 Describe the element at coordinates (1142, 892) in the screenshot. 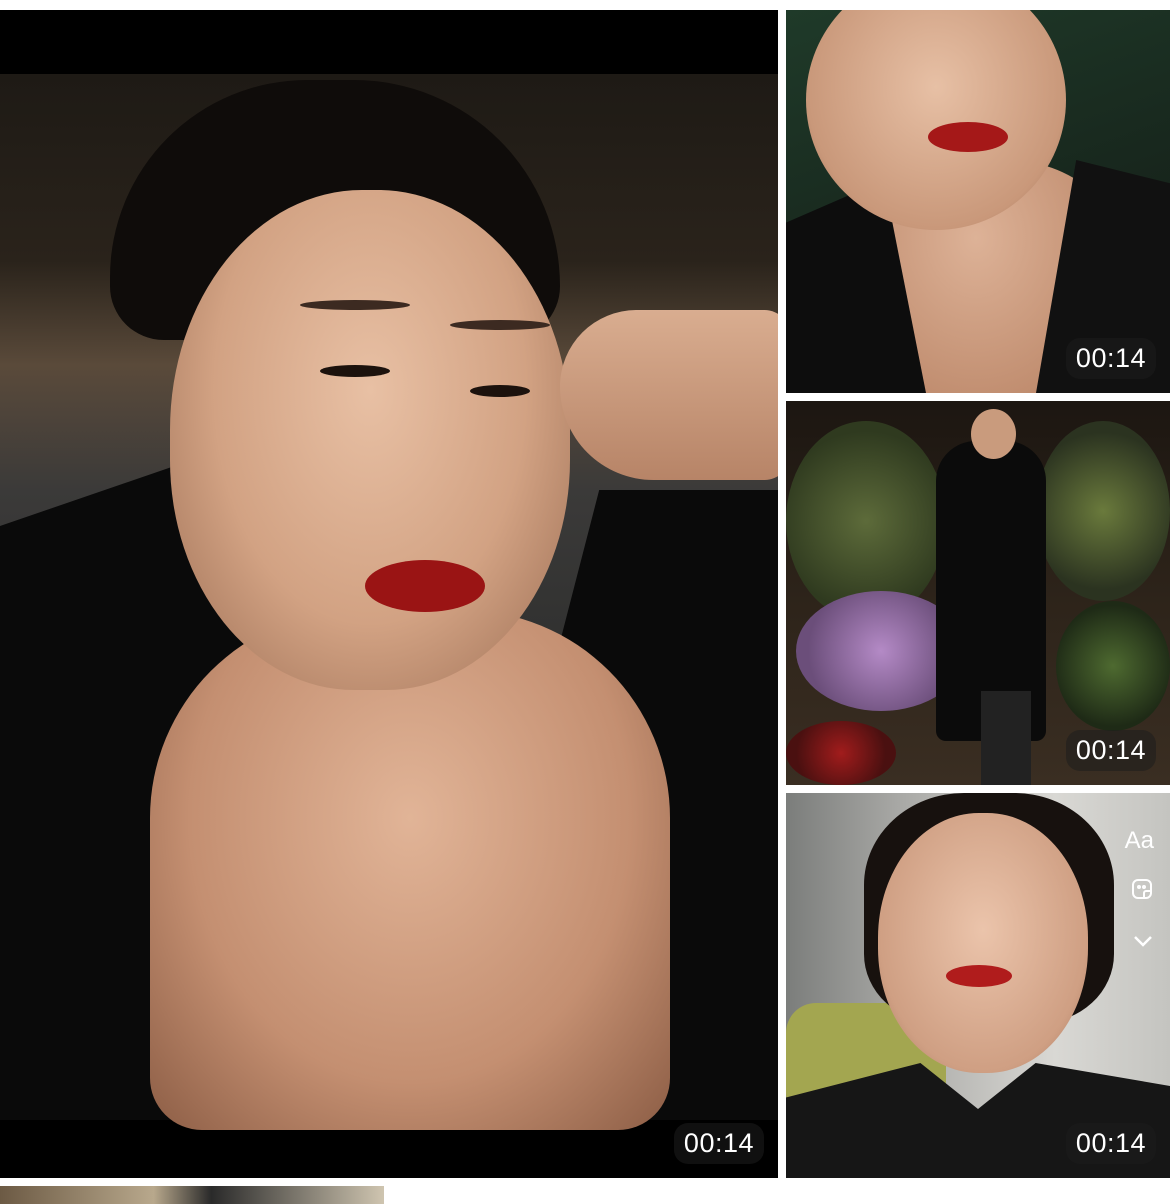

I see `sticker-icon` at that location.